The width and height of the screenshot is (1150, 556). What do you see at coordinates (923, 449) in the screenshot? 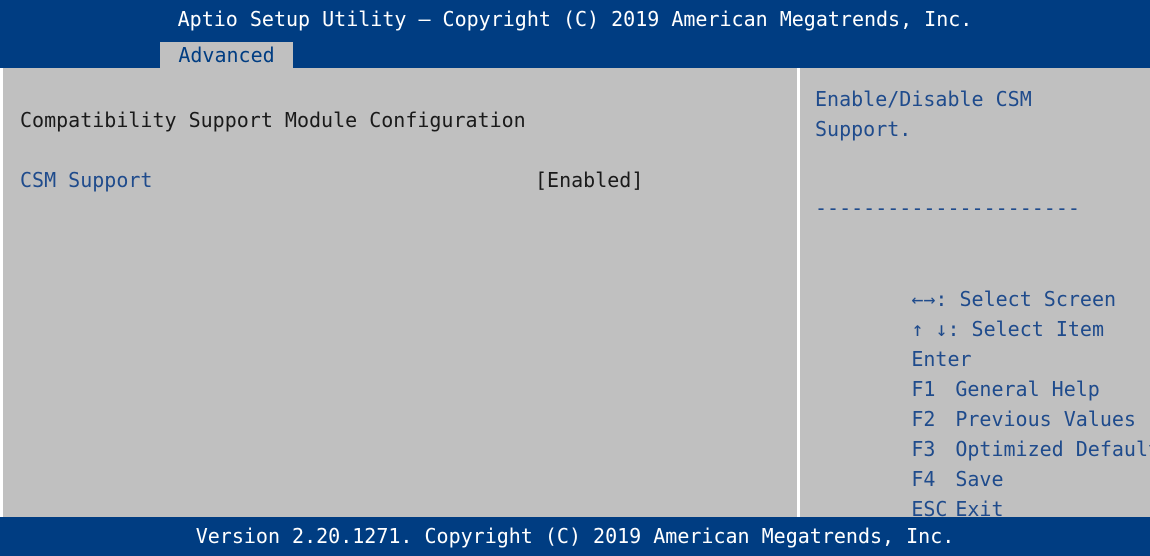
I see `key-name: F3` at bounding box center [923, 449].